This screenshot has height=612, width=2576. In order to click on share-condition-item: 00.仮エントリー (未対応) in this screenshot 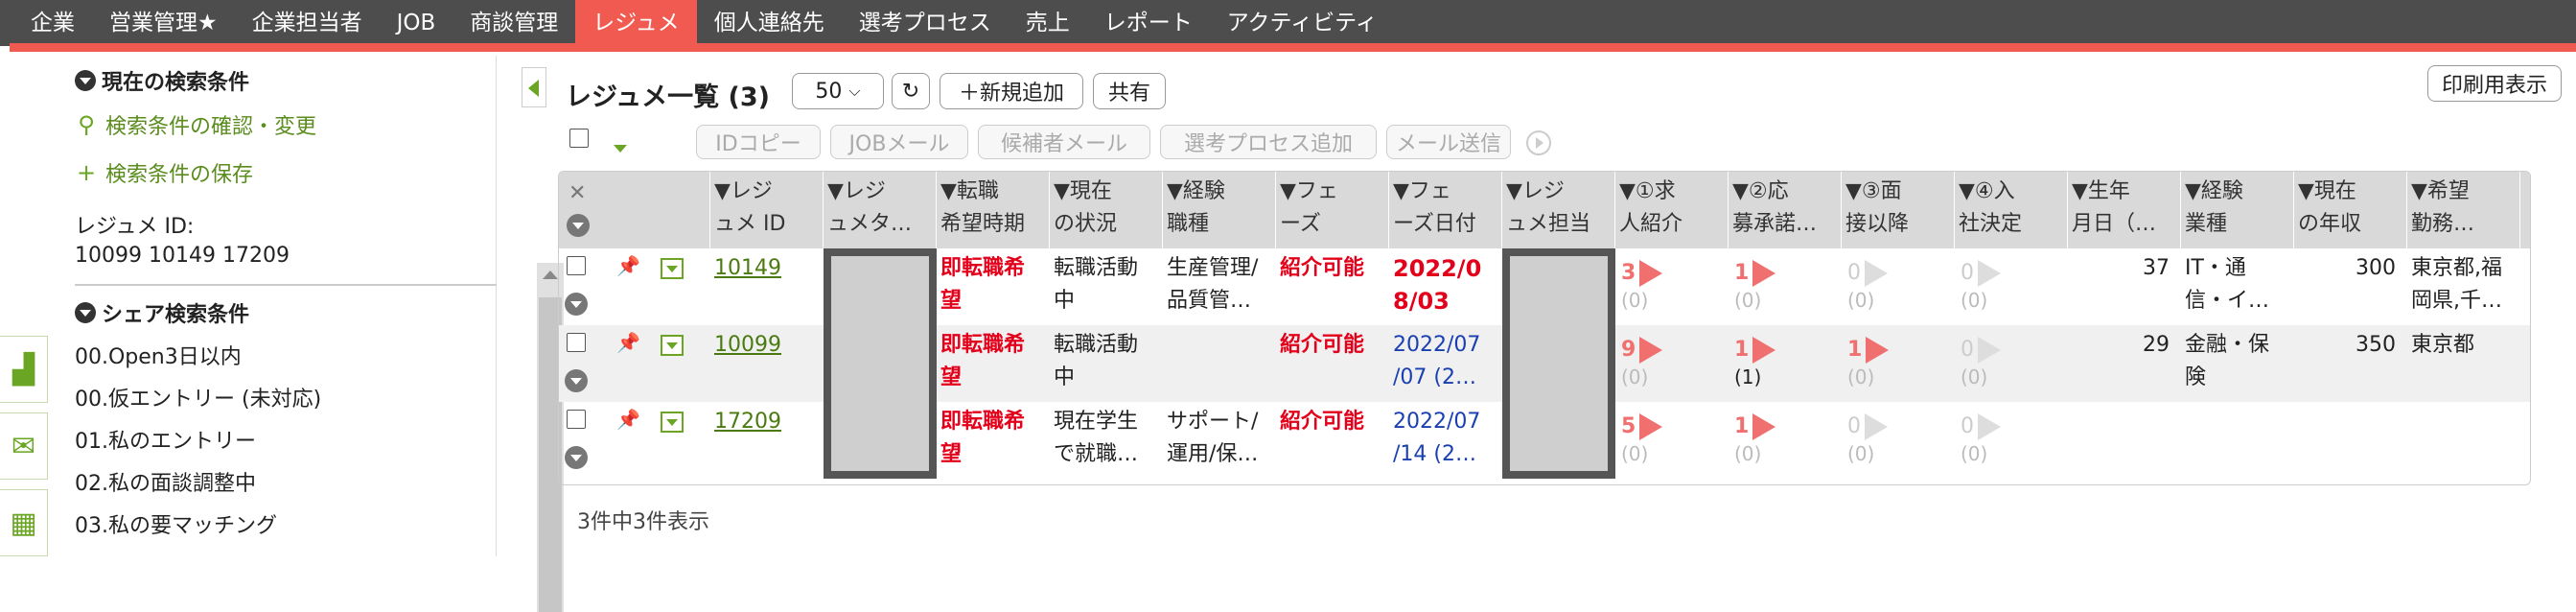, I will do `click(198, 397)`.